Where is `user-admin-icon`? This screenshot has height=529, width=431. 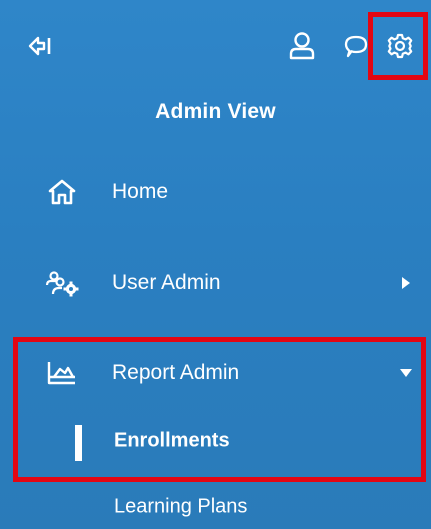 user-admin-icon is located at coordinates (62, 283).